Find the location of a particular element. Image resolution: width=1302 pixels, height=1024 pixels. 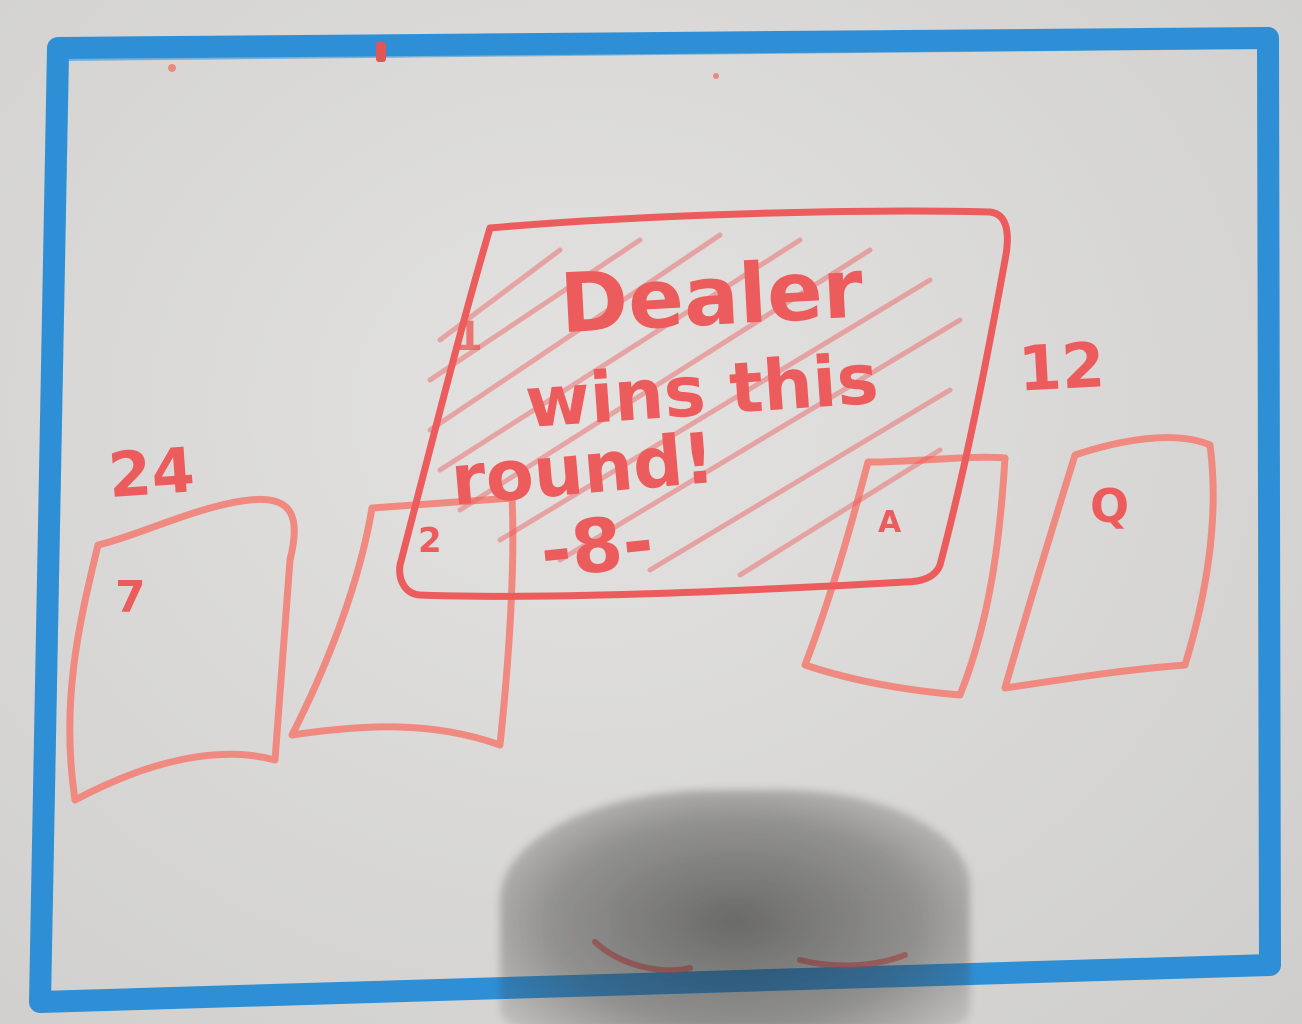

player-card-1-rank: 7 is located at coordinates (130, 597).